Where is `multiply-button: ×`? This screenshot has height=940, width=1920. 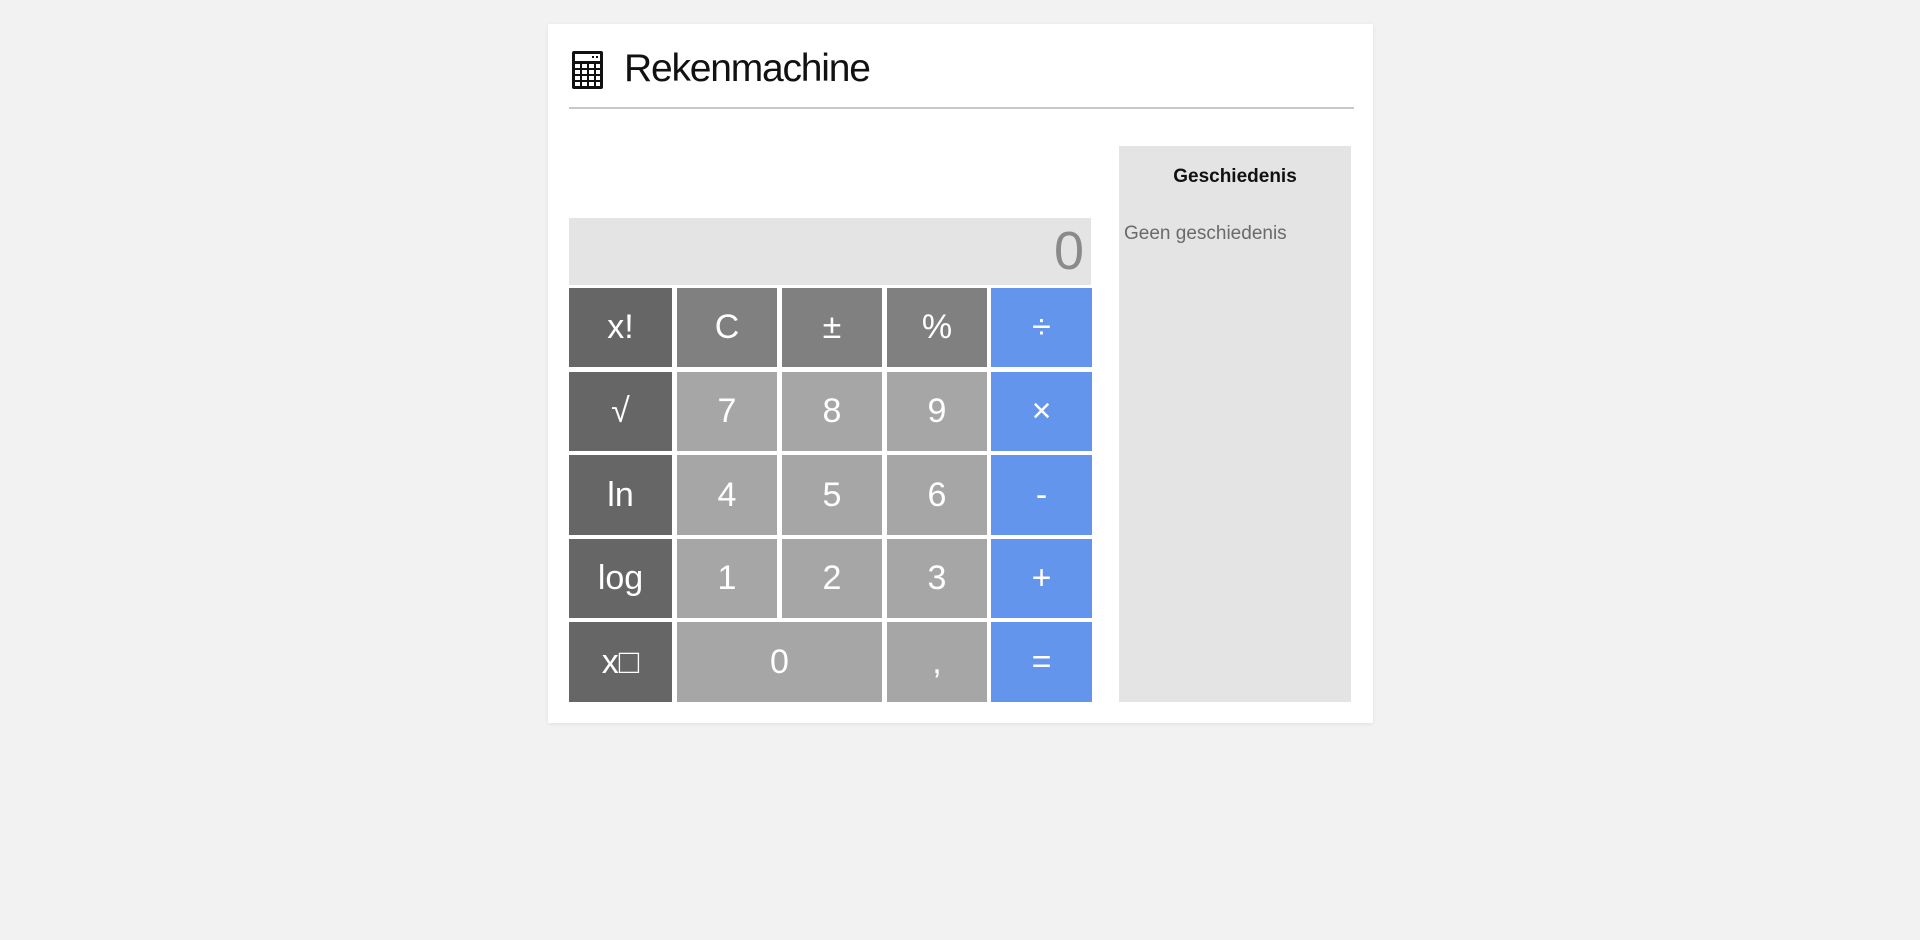
multiply-button: × is located at coordinates (1041, 411).